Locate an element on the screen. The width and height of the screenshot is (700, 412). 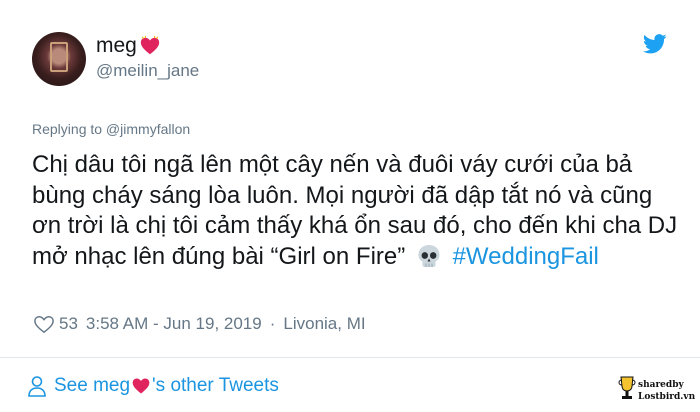
sharedby-lostbird-watermark: sharedby Lostbird.vn is located at coordinates (657, 389).